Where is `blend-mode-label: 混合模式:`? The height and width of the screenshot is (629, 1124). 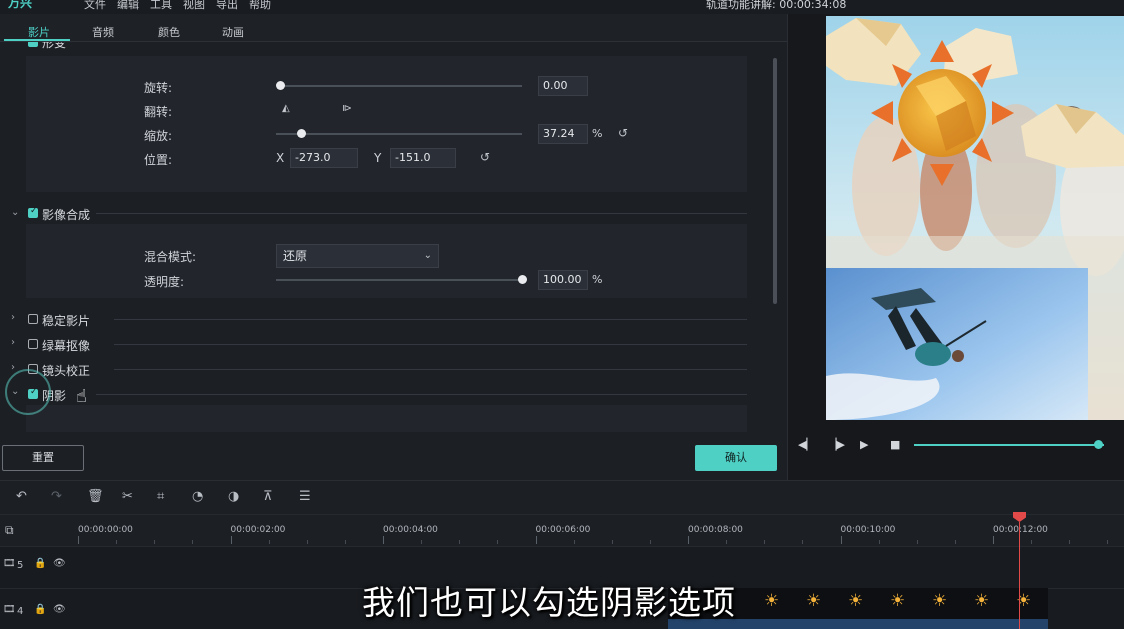
blend-mode-label: 混合模式: is located at coordinates (170, 257).